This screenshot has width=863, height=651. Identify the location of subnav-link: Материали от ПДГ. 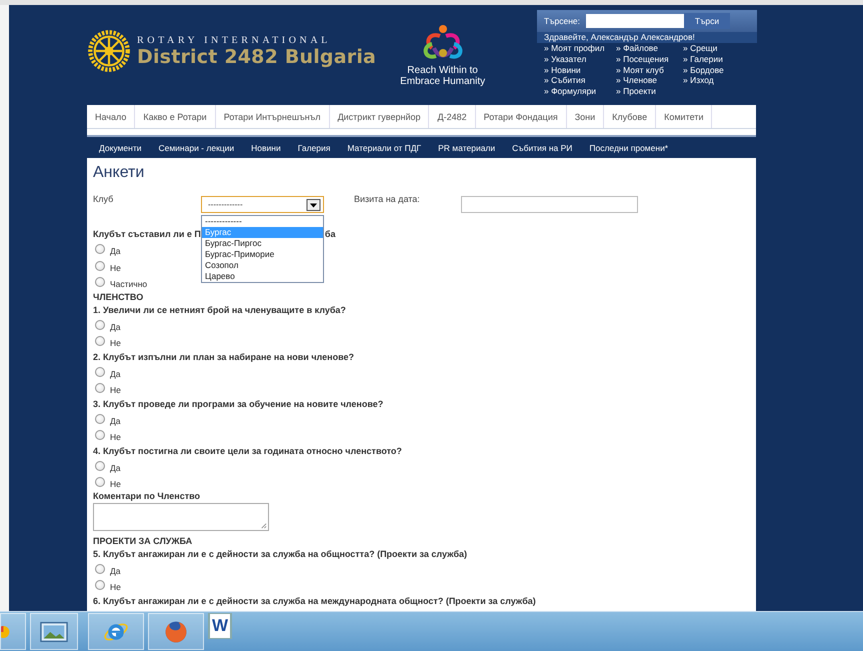
(384, 147).